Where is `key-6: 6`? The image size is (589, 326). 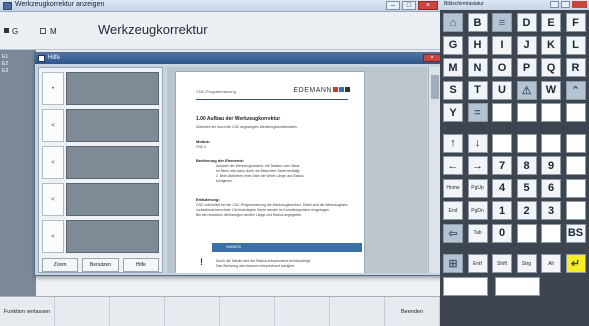
key-6: 6 is located at coordinates (551, 188).